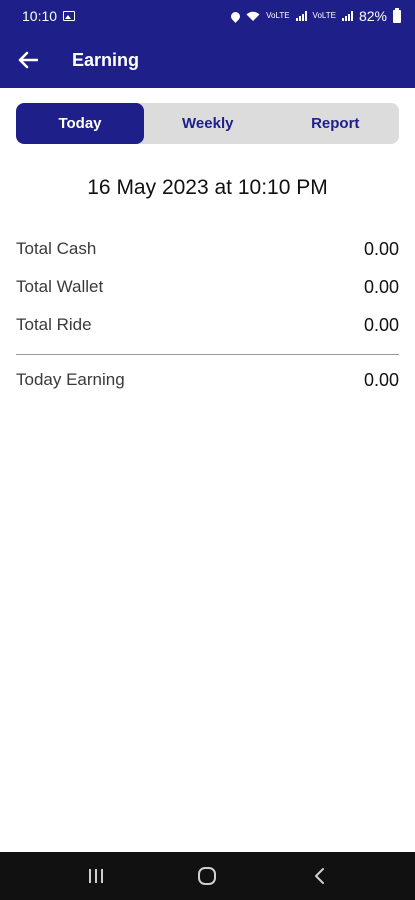 The height and width of the screenshot is (900, 415). I want to click on tab-today: Today, so click(80, 123).